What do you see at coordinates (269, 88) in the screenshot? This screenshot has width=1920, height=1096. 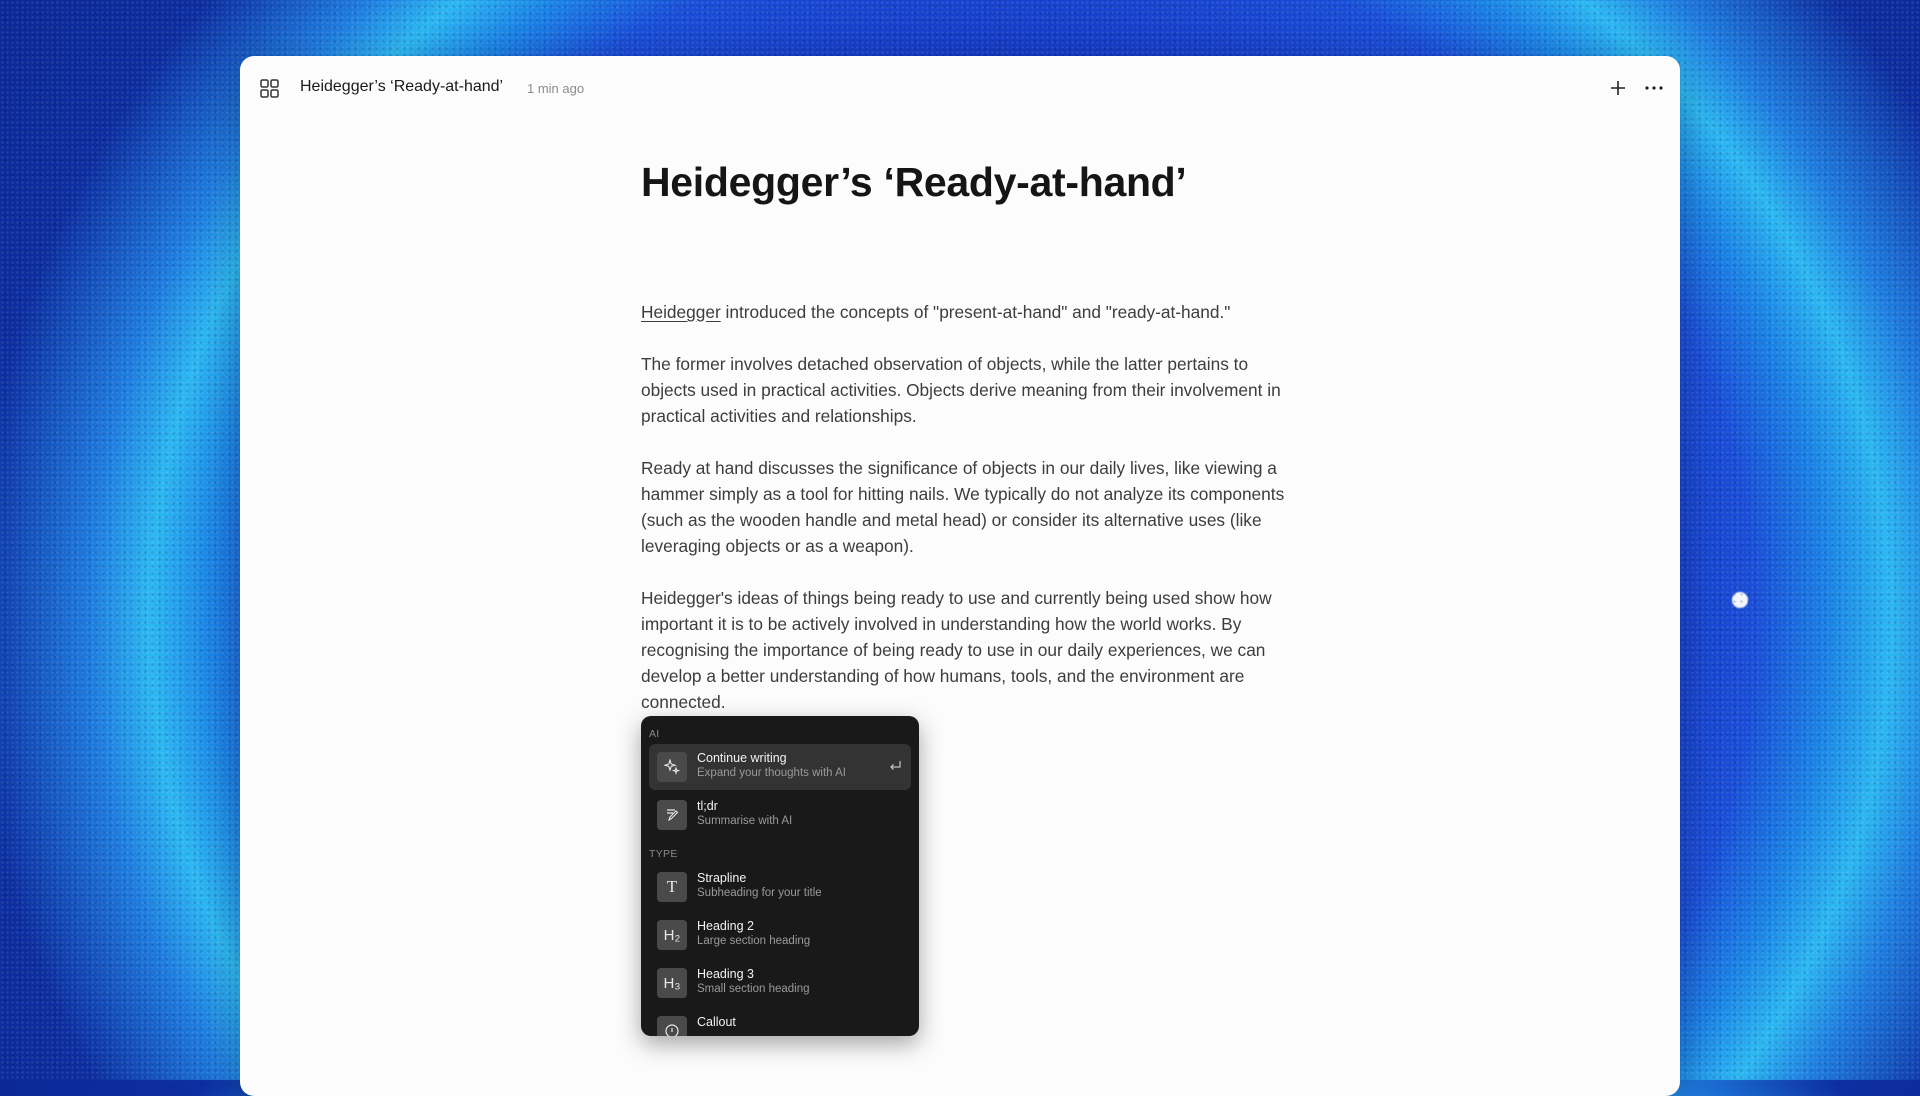 I see `grid-icon` at bounding box center [269, 88].